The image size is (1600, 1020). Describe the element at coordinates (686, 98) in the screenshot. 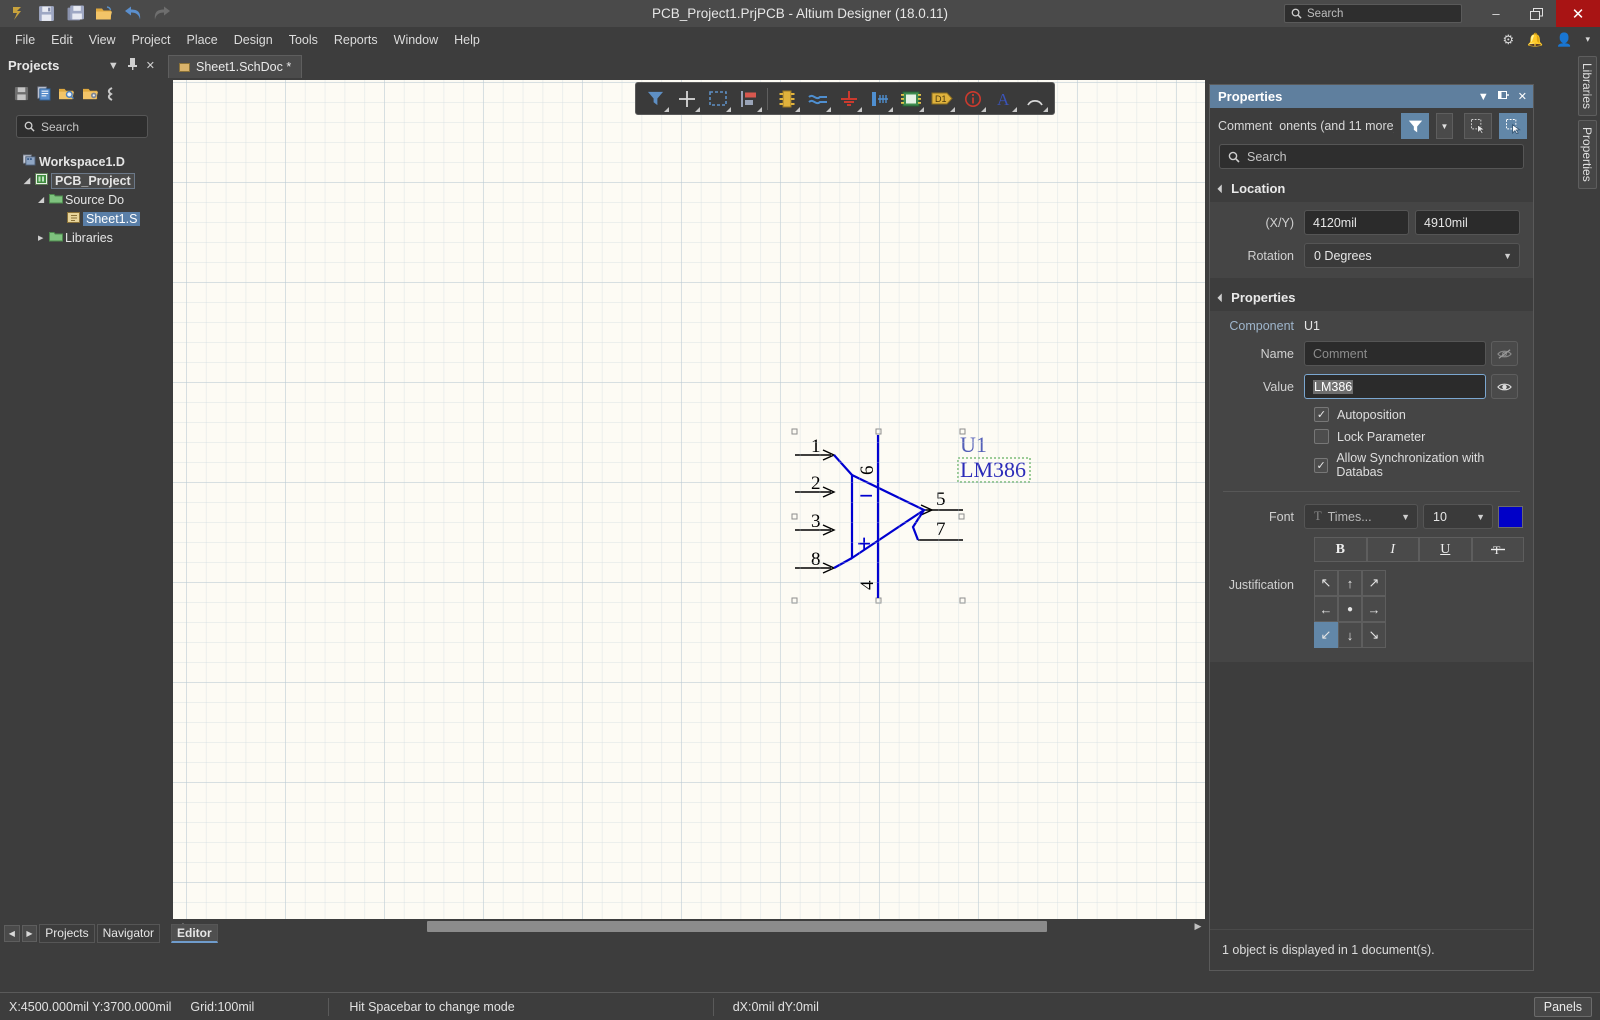

I see `crosshair-cursor-icon` at that location.